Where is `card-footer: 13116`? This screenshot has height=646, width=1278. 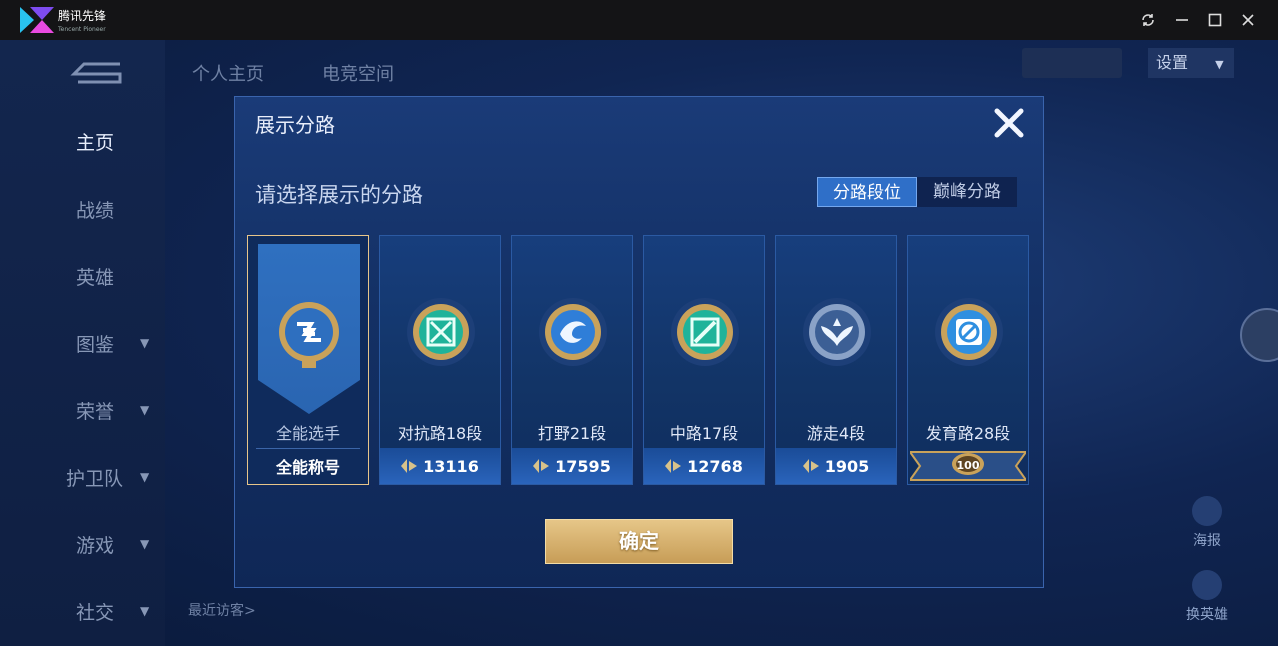
card-footer: 13116 is located at coordinates (440, 466).